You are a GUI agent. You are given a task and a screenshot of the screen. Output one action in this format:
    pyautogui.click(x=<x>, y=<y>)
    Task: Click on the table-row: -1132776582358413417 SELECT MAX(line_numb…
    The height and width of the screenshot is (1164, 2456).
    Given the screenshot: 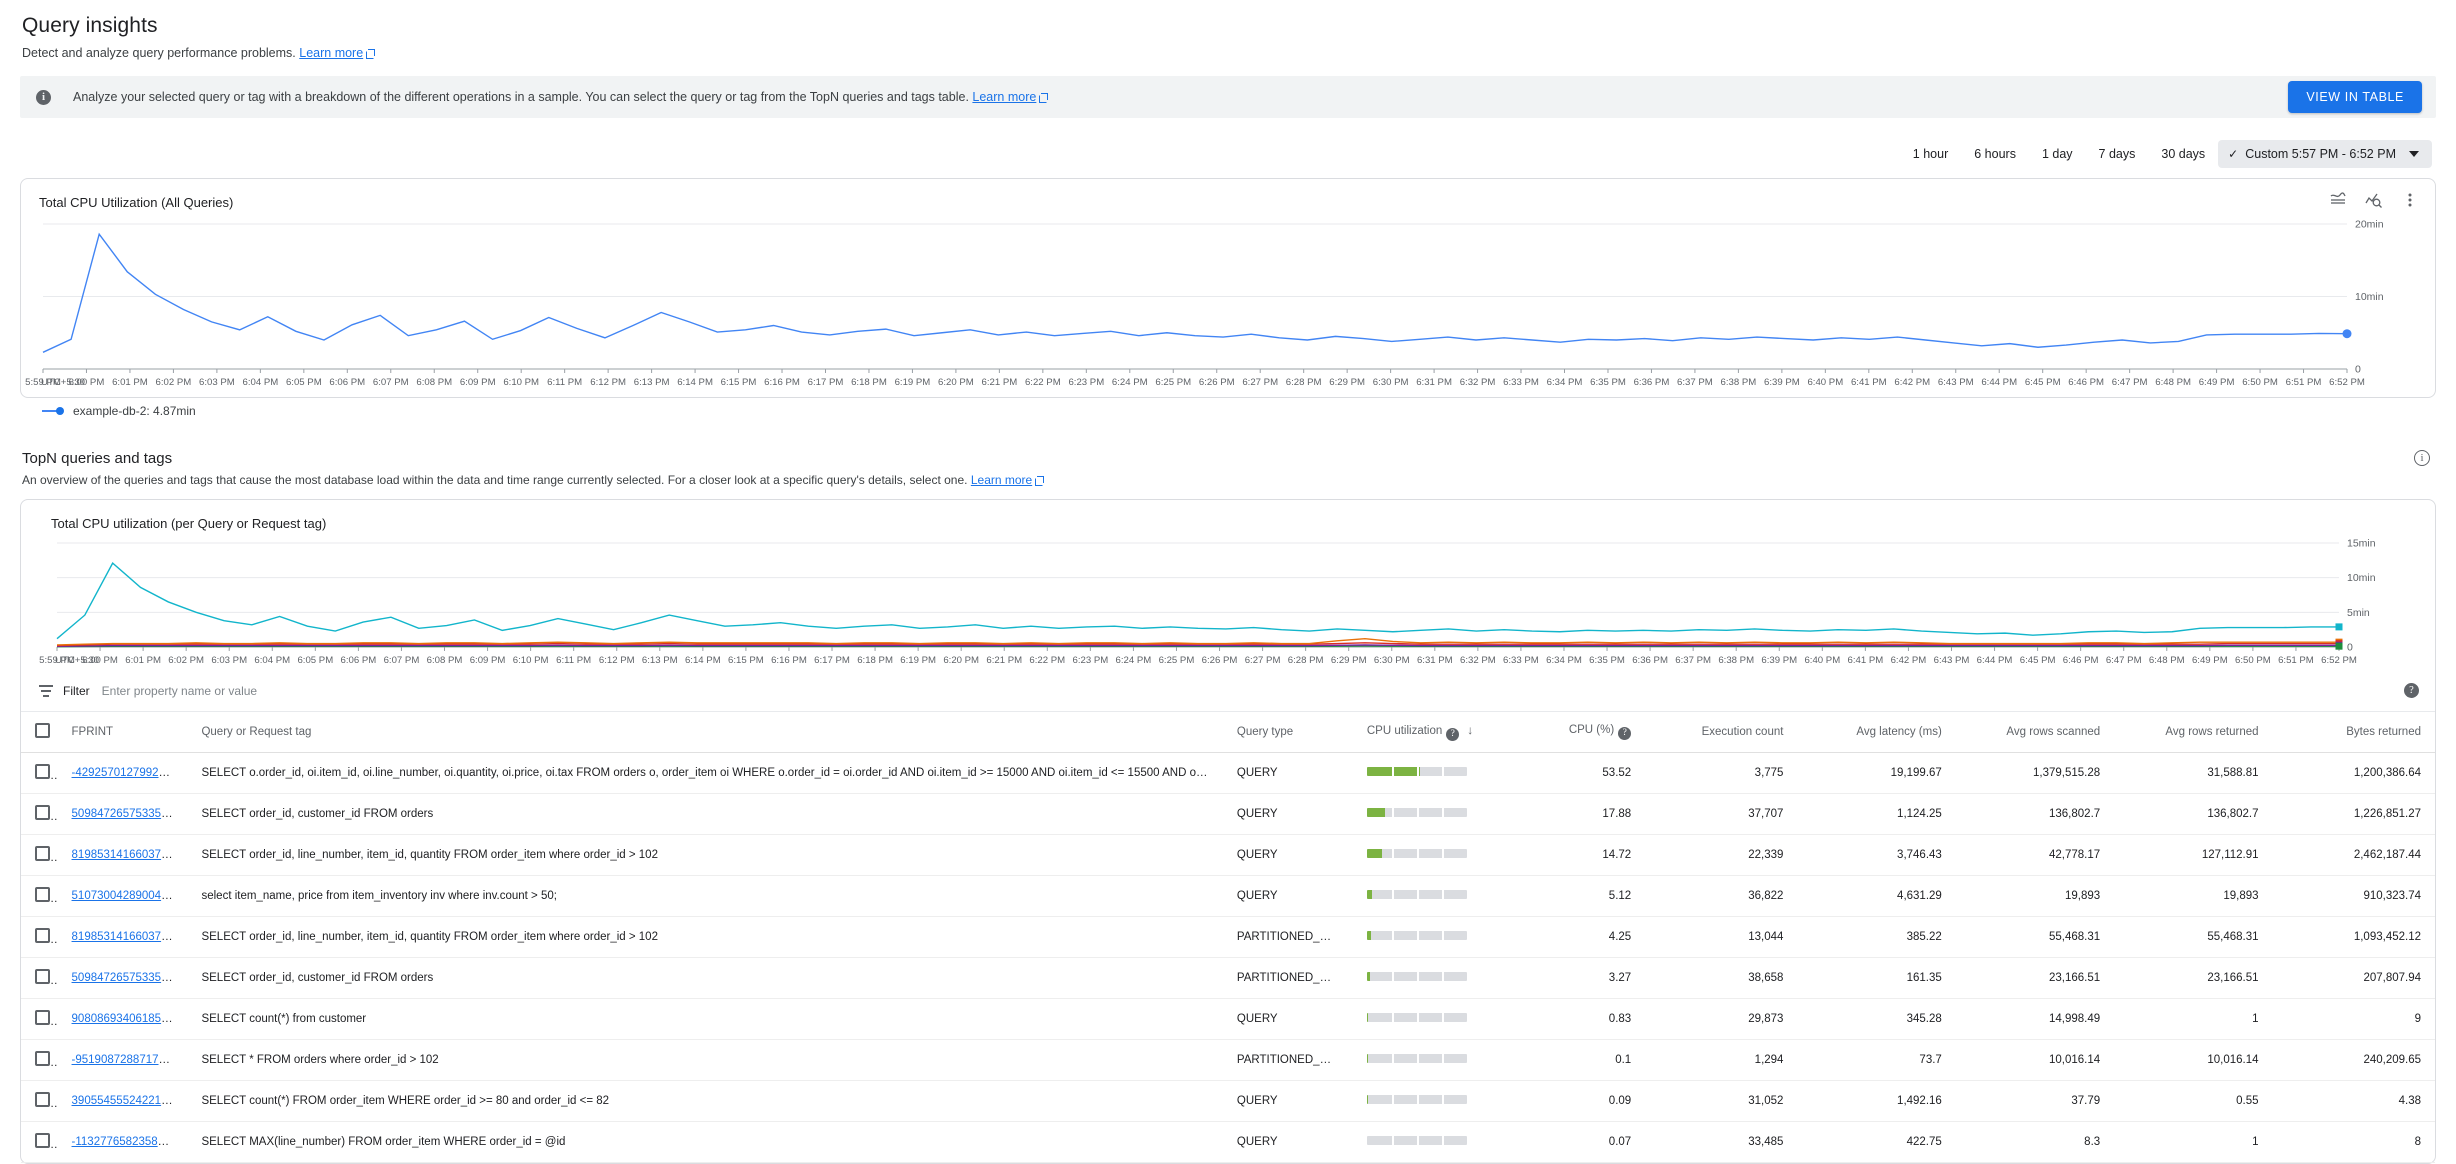 What is the action you would take?
    pyautogui.click(x=1228, y=1142)
    